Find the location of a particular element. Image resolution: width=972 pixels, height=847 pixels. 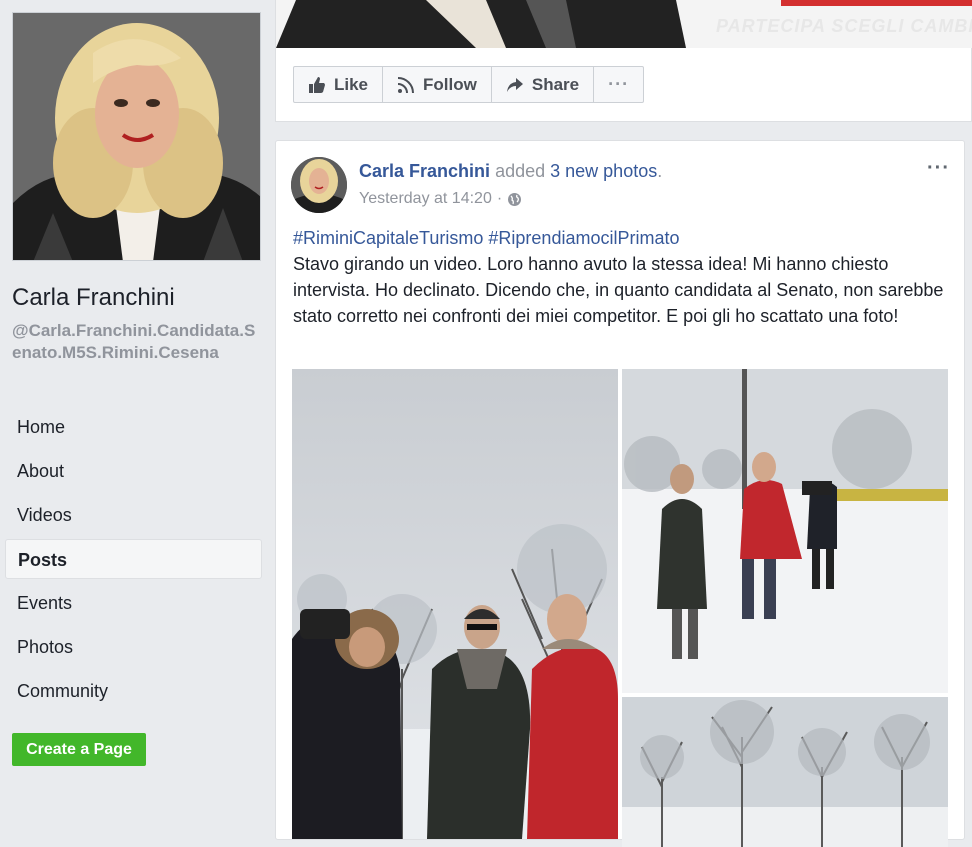

nav-item-community: Community is located at coordinates (133, 691).